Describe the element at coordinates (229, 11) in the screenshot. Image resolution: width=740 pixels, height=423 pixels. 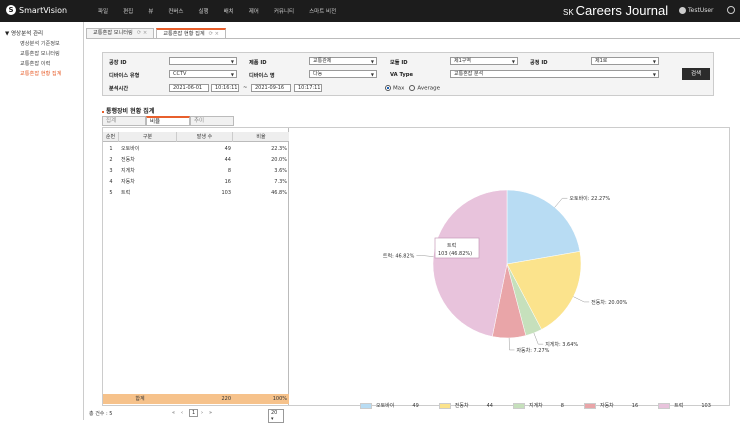
I see `menu-deploy: 배치` at that location.